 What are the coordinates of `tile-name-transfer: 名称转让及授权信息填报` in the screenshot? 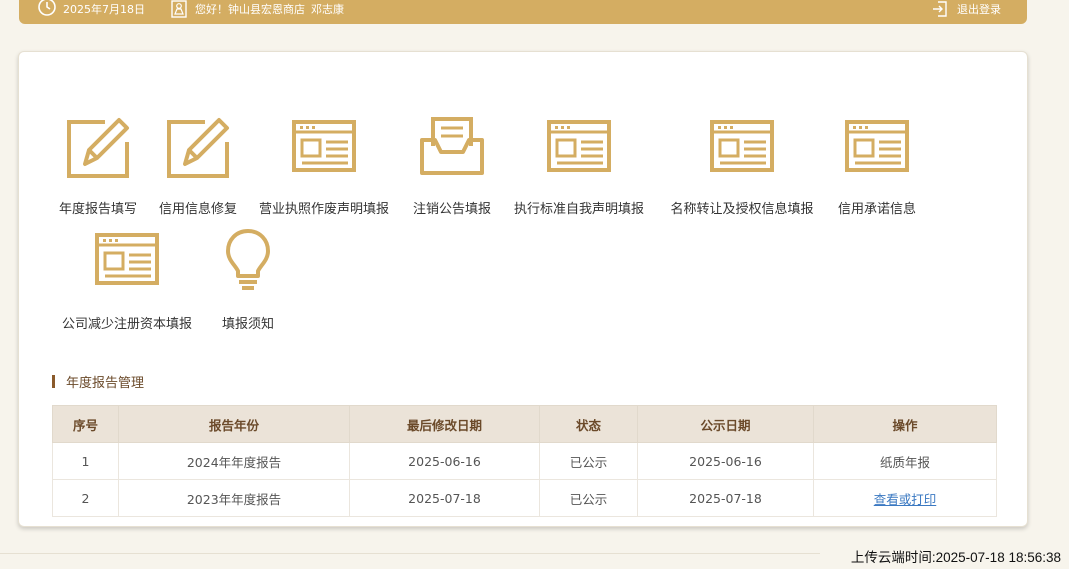 It's located at (742, 168).